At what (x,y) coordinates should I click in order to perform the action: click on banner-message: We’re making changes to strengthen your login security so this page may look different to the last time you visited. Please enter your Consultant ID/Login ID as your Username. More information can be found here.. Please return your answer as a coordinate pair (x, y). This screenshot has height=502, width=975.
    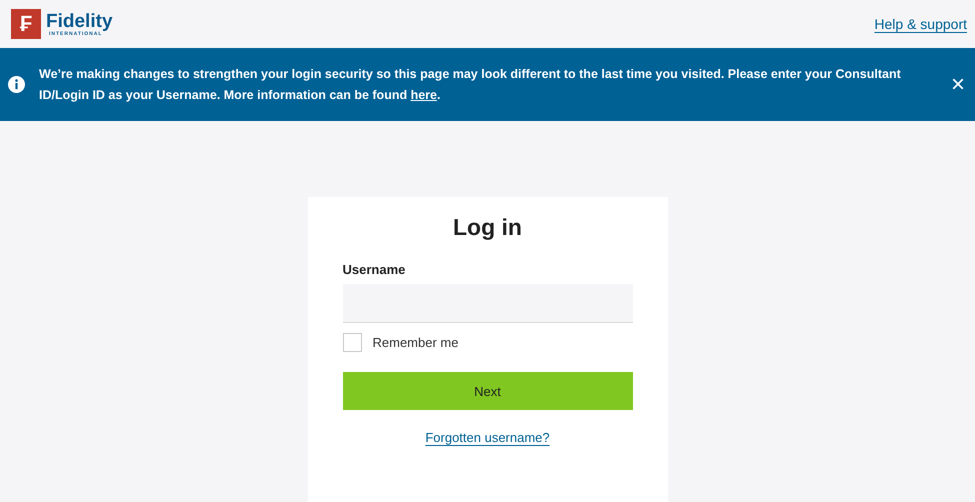
    Looking at the image, I should click on (470, 85).